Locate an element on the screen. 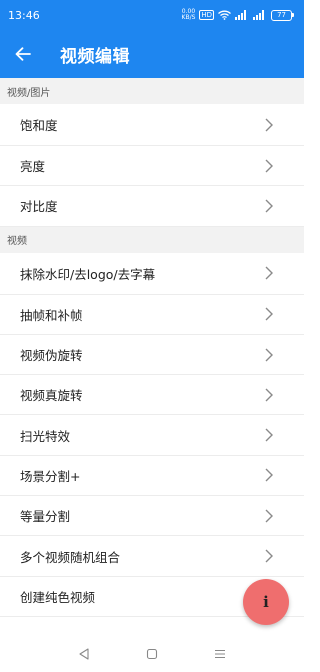  info-icon: i is located at coordinates (266, 602).